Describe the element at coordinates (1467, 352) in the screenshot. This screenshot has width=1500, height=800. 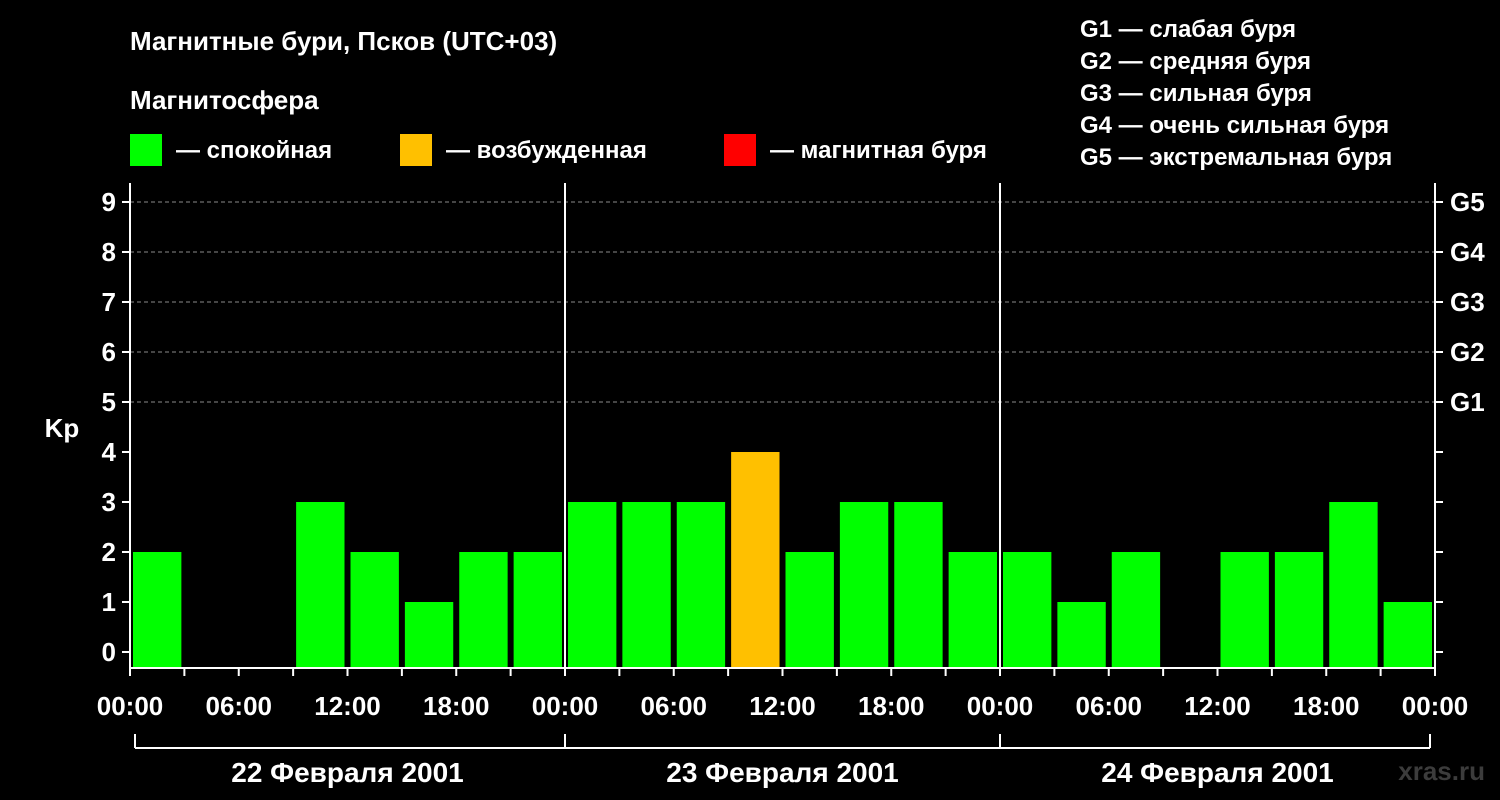
I see `storm-level-label-g2: G2` at that location.